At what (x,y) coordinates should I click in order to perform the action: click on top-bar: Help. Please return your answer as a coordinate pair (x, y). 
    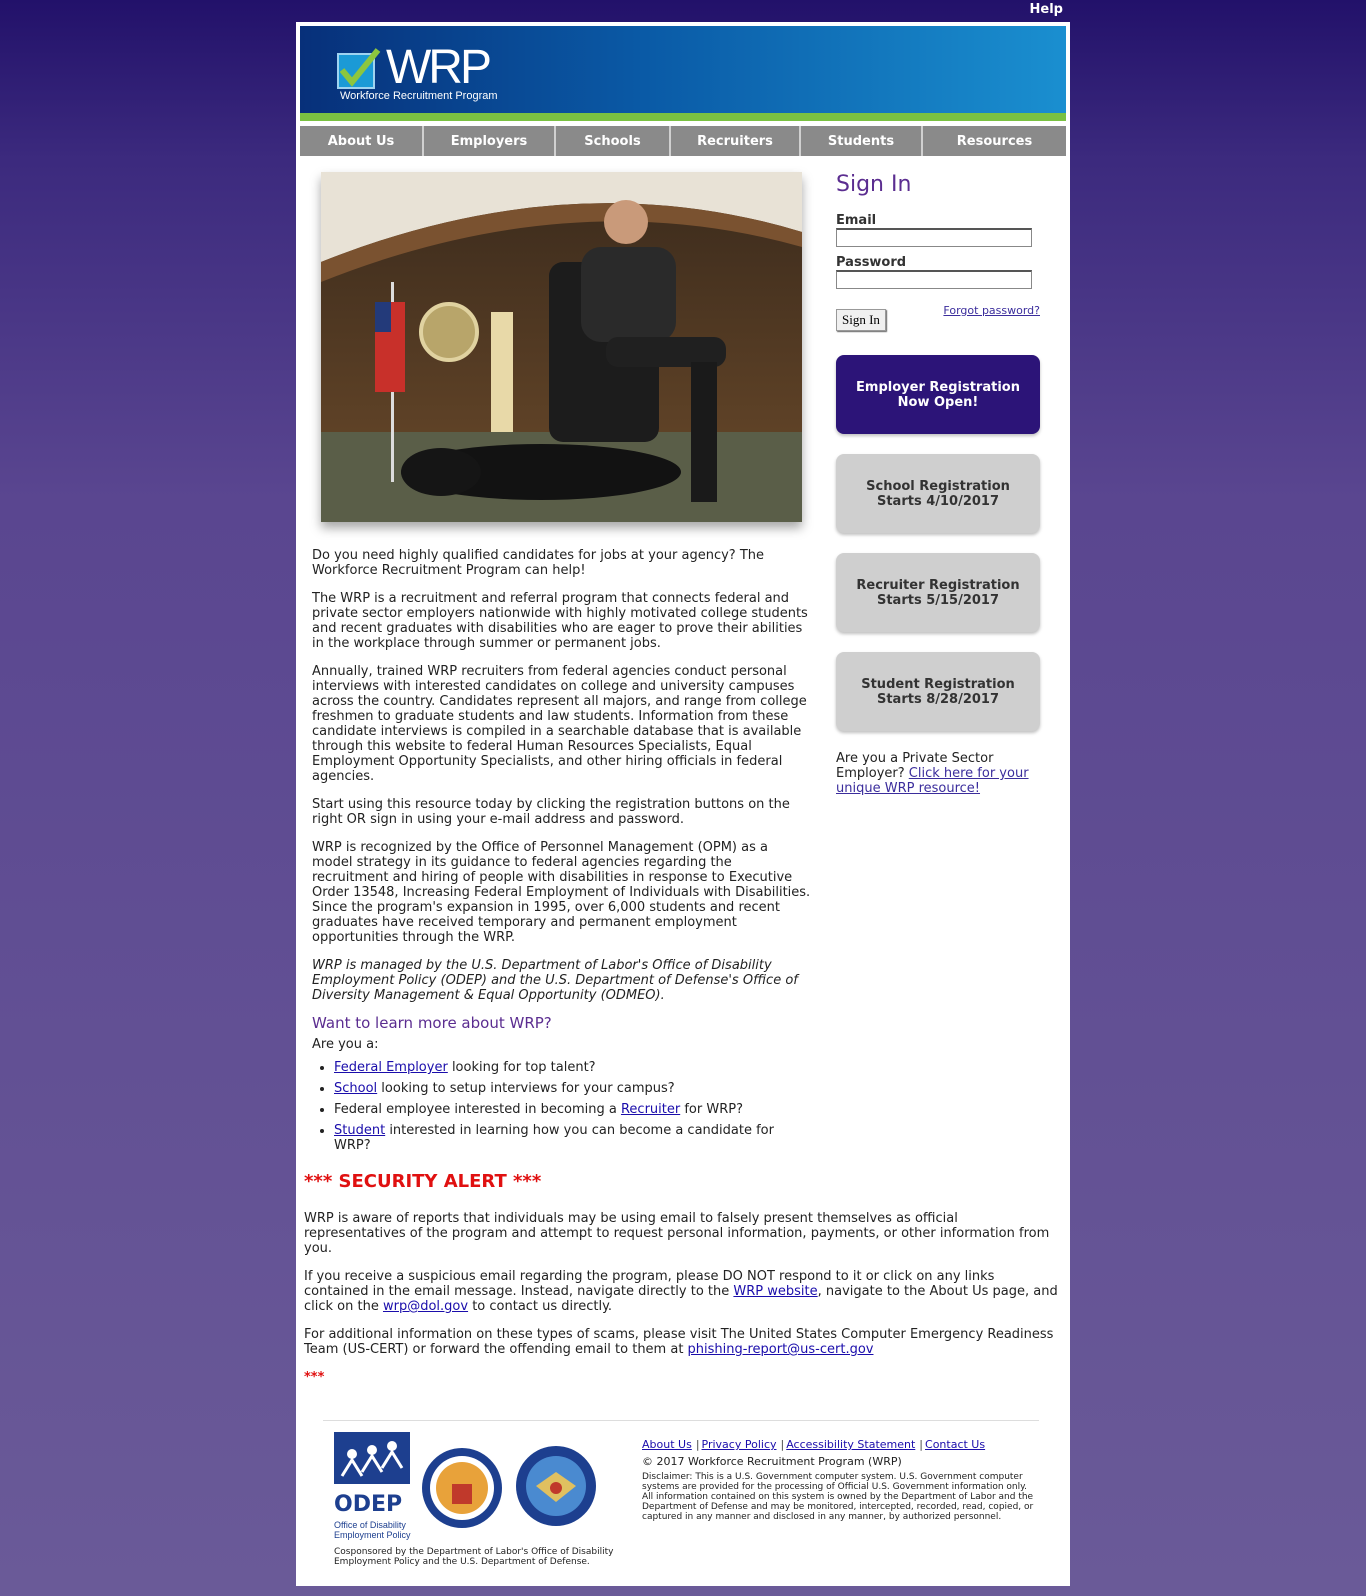
    Looking at the image, I should click on (683, 11).